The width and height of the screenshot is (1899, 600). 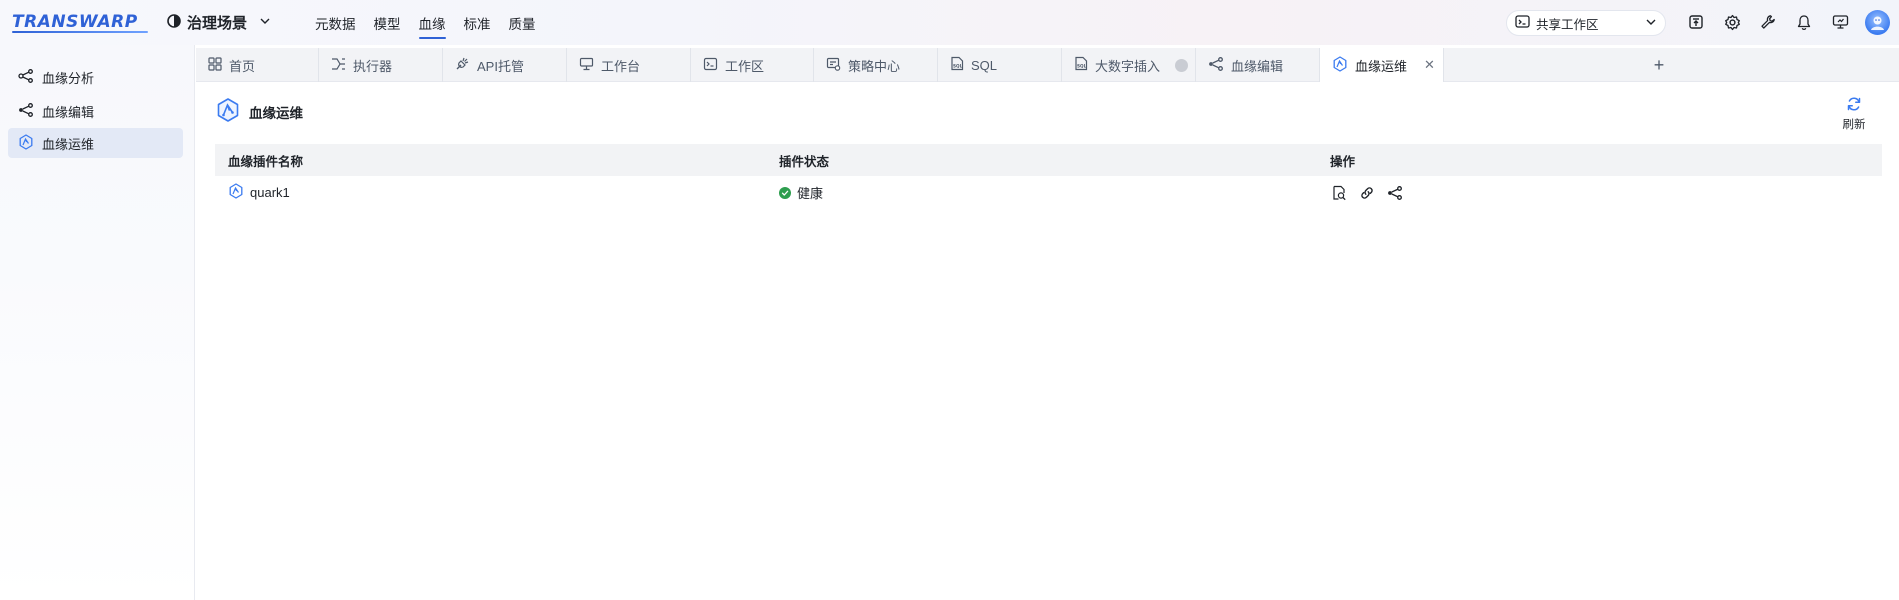 What do you see at coordinates (68, 78) in the screenshot?
I see `sidebar-item-label: 血缘分析` at bounding box center [68, 78].